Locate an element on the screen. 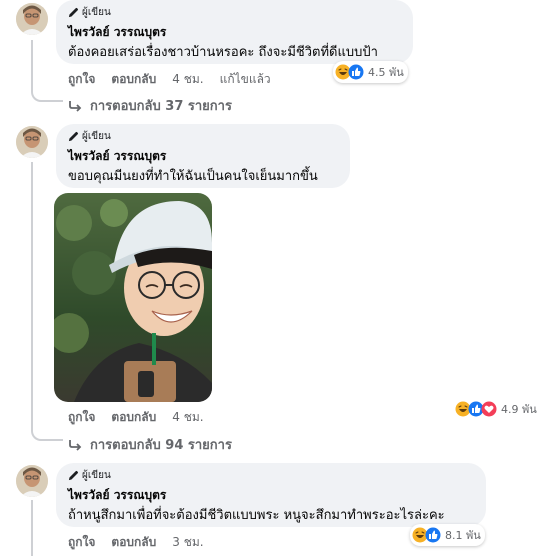 The image size is (559, 556). view-replies-link: การตอบกลับ 94 รายการ is located at coordinates (150, 444).